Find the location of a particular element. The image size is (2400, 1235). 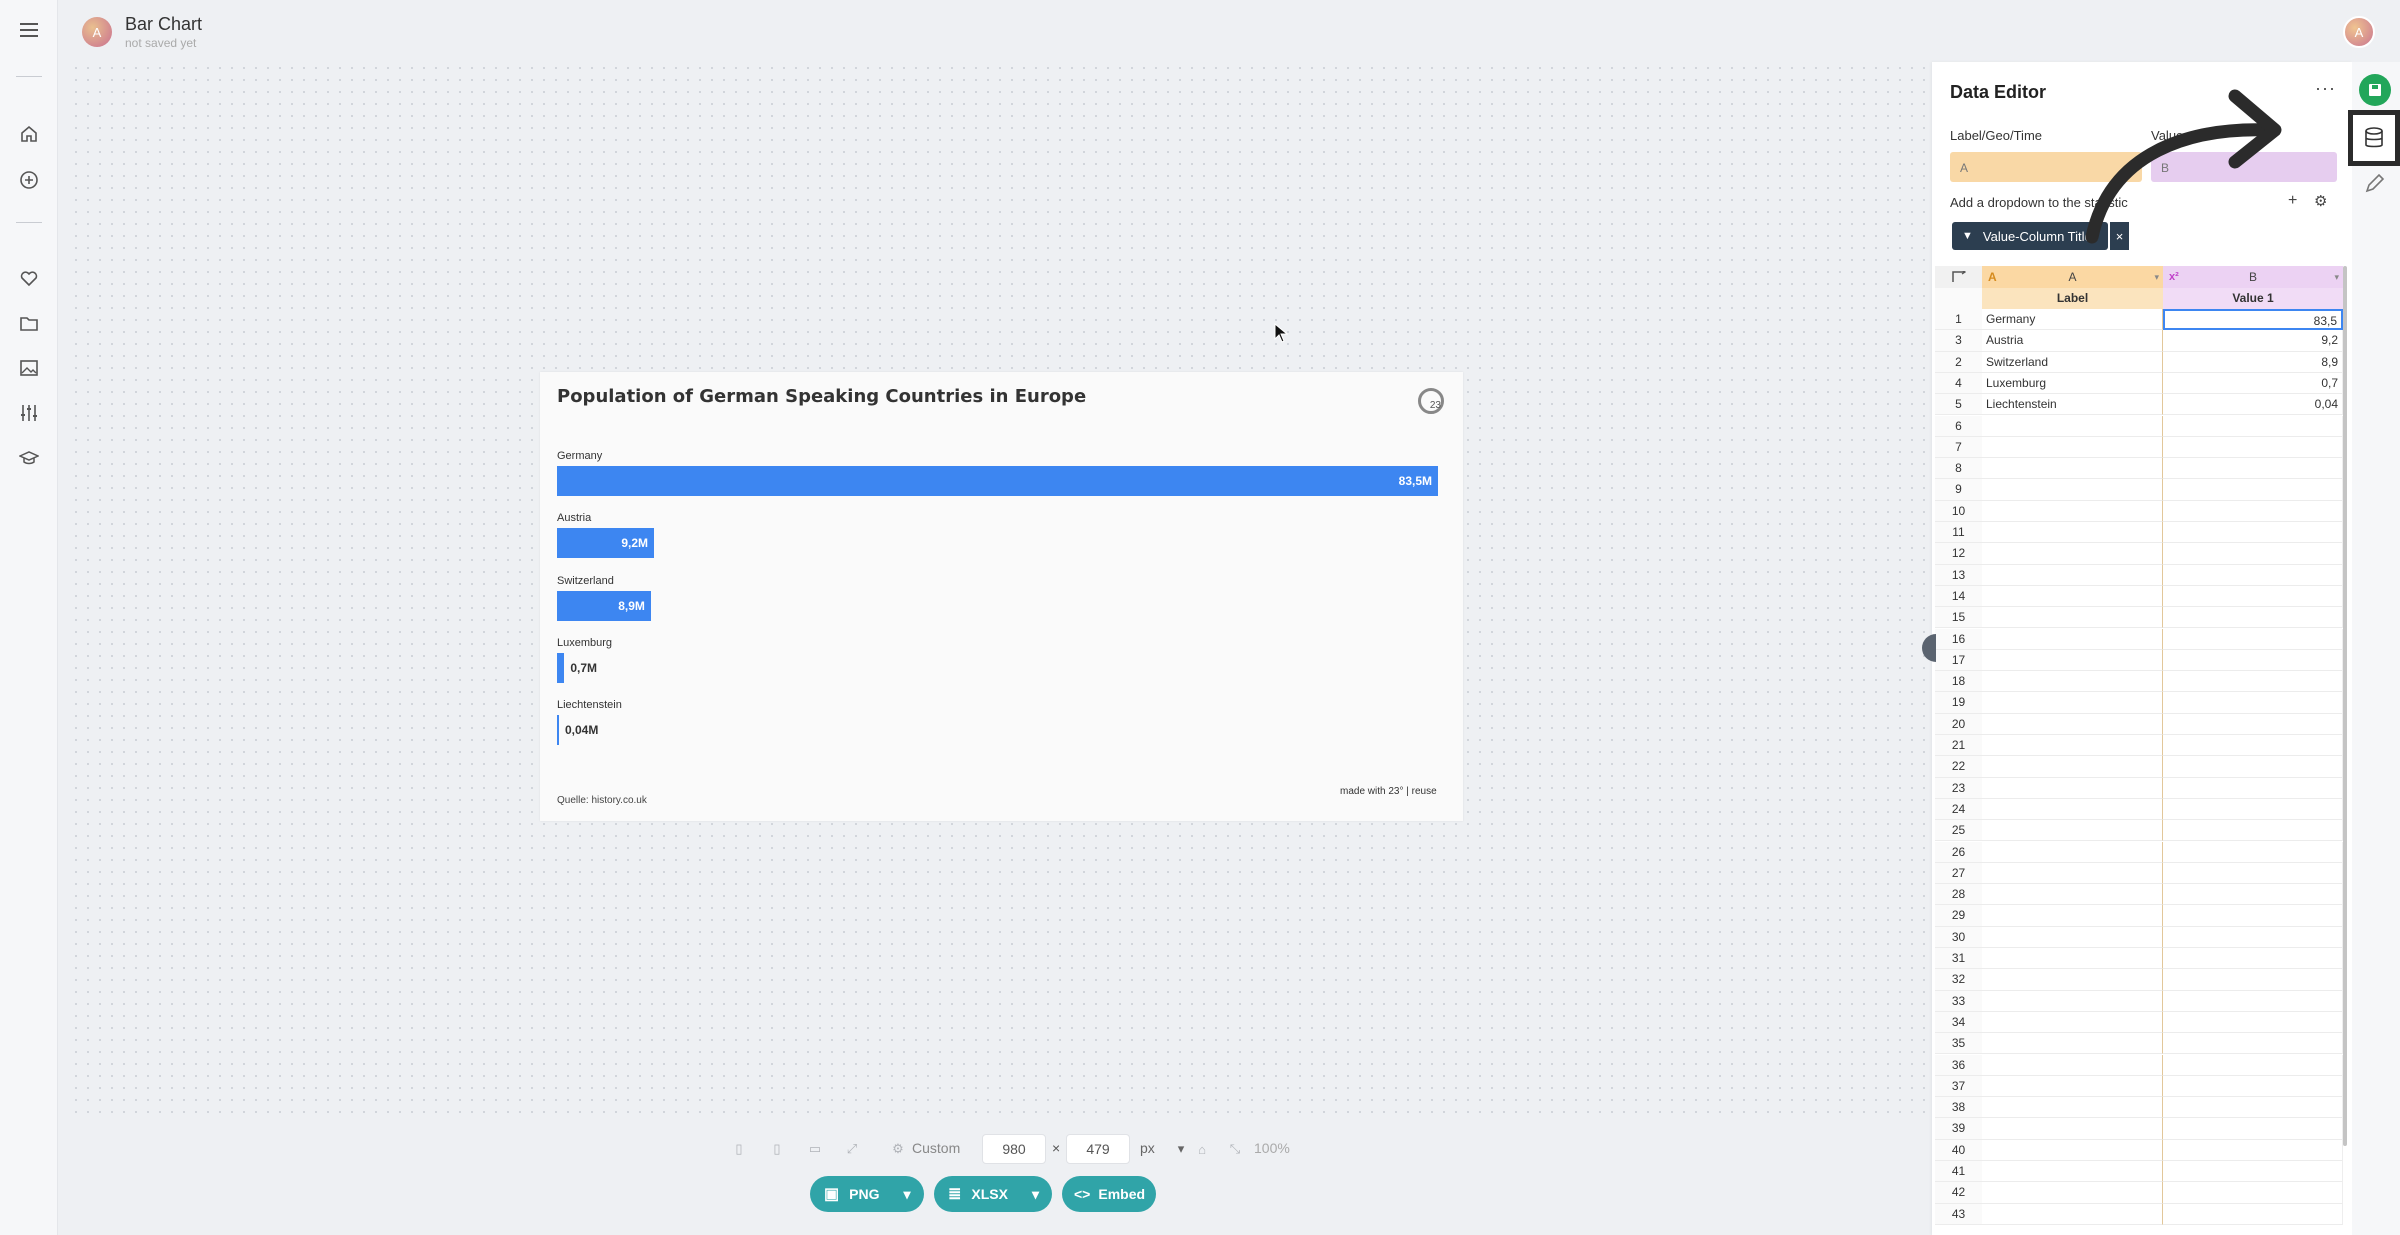

row-number: 15 is located at coordinates (1958, 618).